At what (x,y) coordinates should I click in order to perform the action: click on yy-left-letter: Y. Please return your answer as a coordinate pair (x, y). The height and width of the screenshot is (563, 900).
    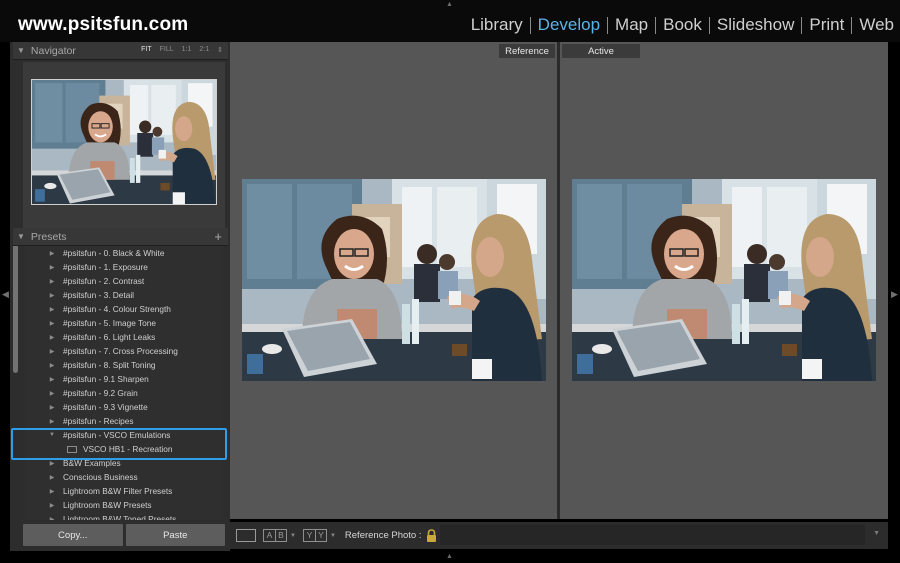
    Looking at the image, I should click on (309, 535).